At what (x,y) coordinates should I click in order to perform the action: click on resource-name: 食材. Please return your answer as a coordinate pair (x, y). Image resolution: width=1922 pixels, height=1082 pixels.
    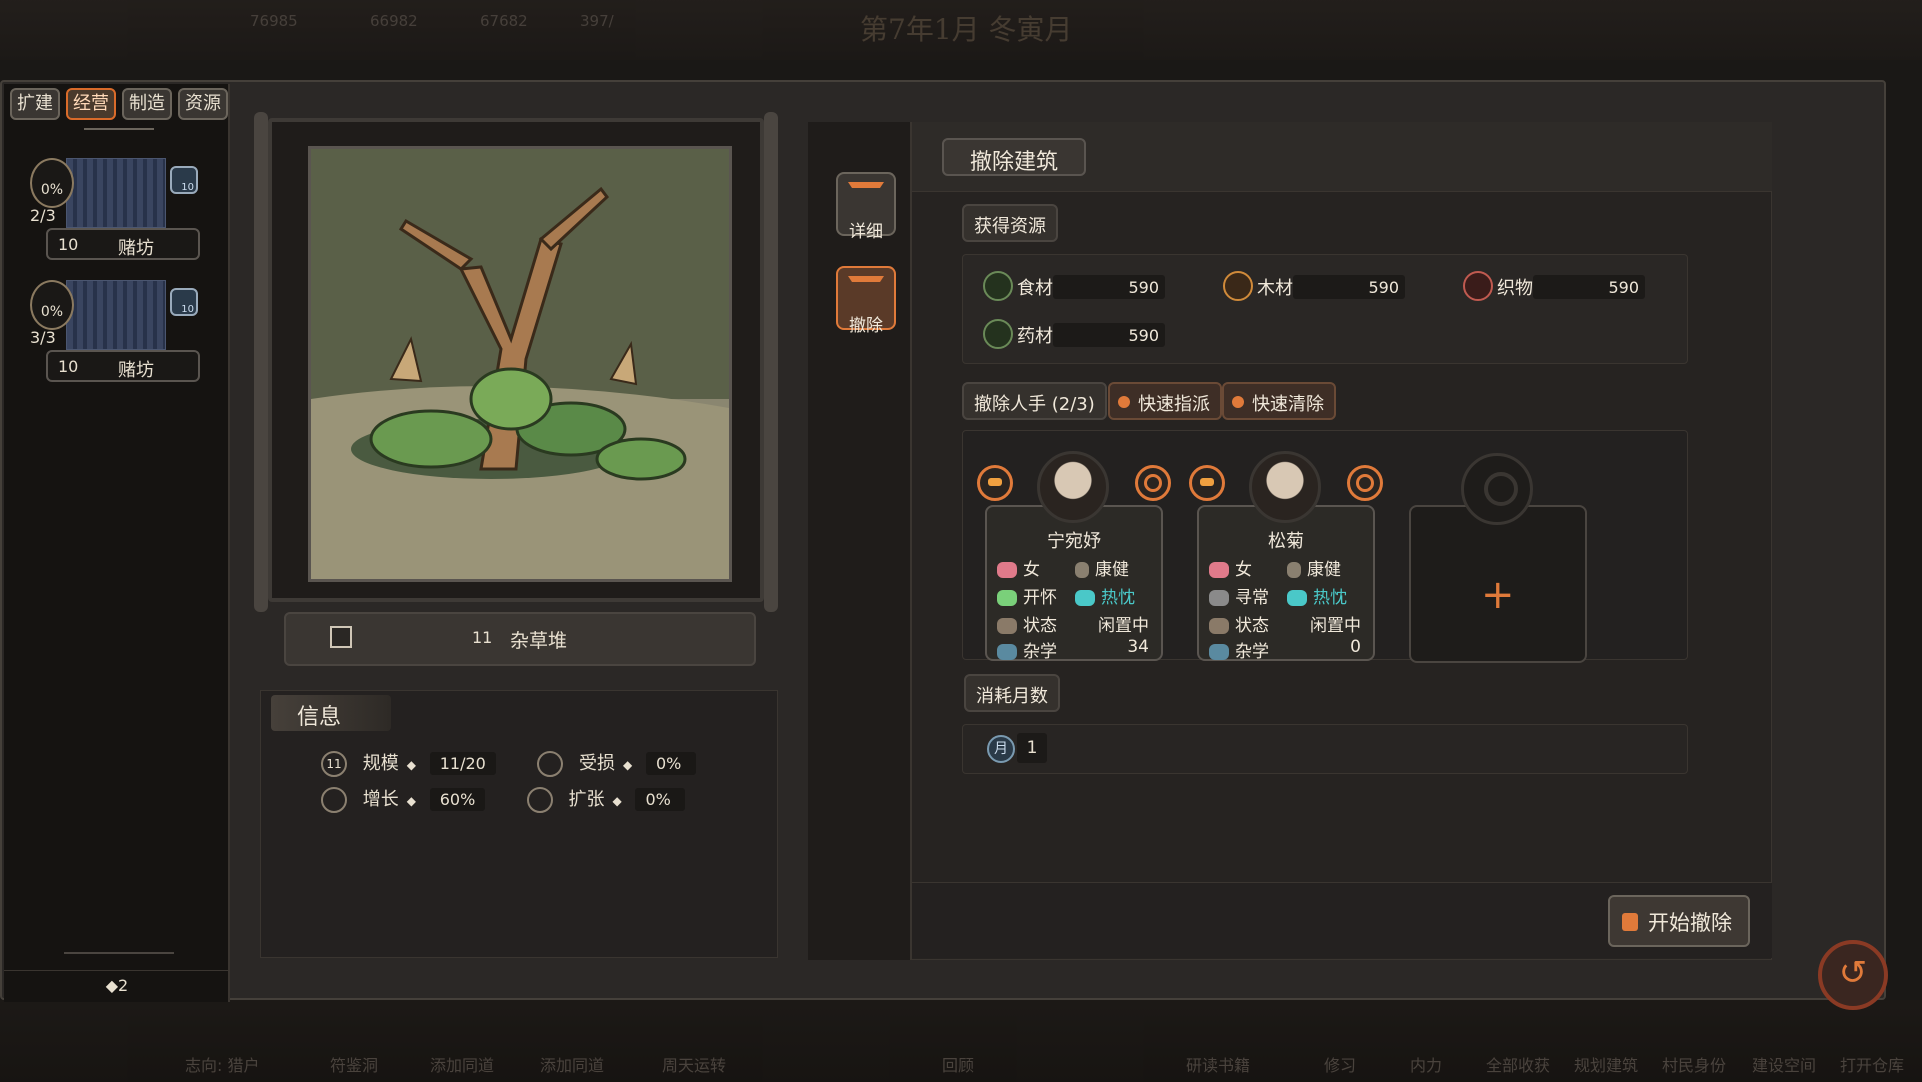
    Looking at the image, I should click on (1035, 288).